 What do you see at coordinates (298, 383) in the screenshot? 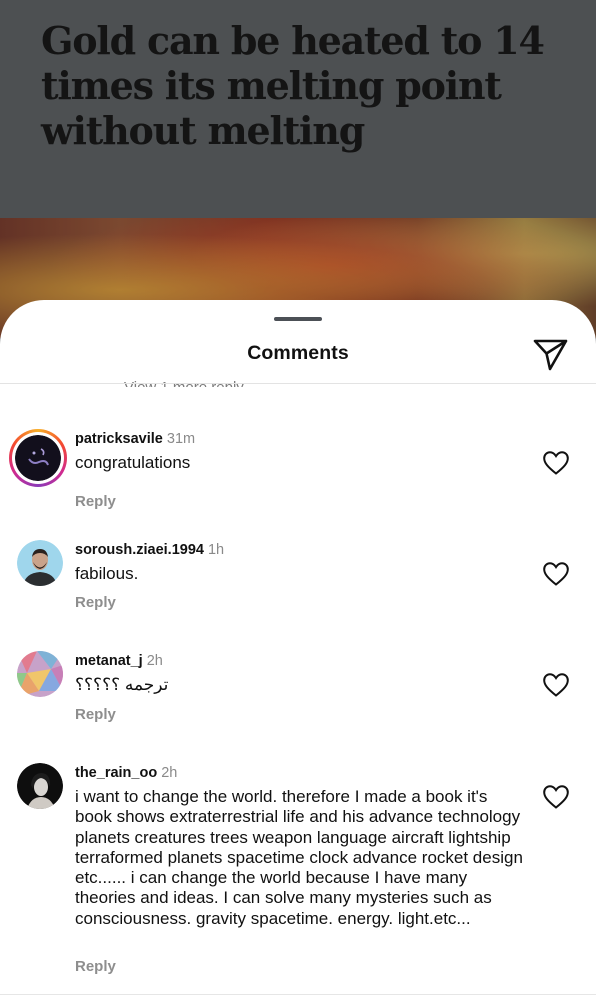
I see `header-divider` at bounding box center [298, 383].